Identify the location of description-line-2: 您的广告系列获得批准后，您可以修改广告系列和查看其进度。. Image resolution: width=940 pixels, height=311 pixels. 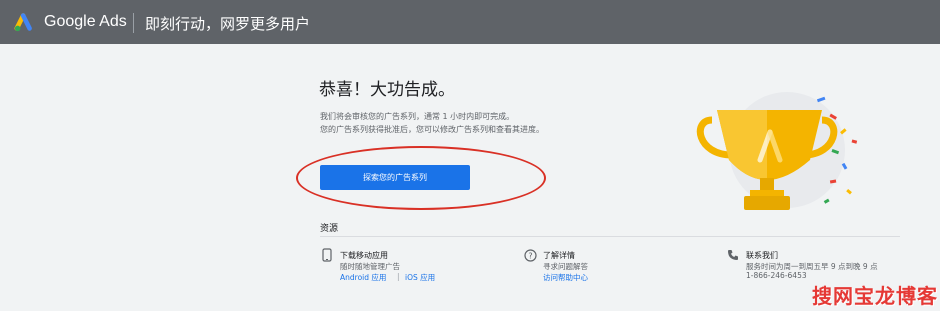
(432, 129).